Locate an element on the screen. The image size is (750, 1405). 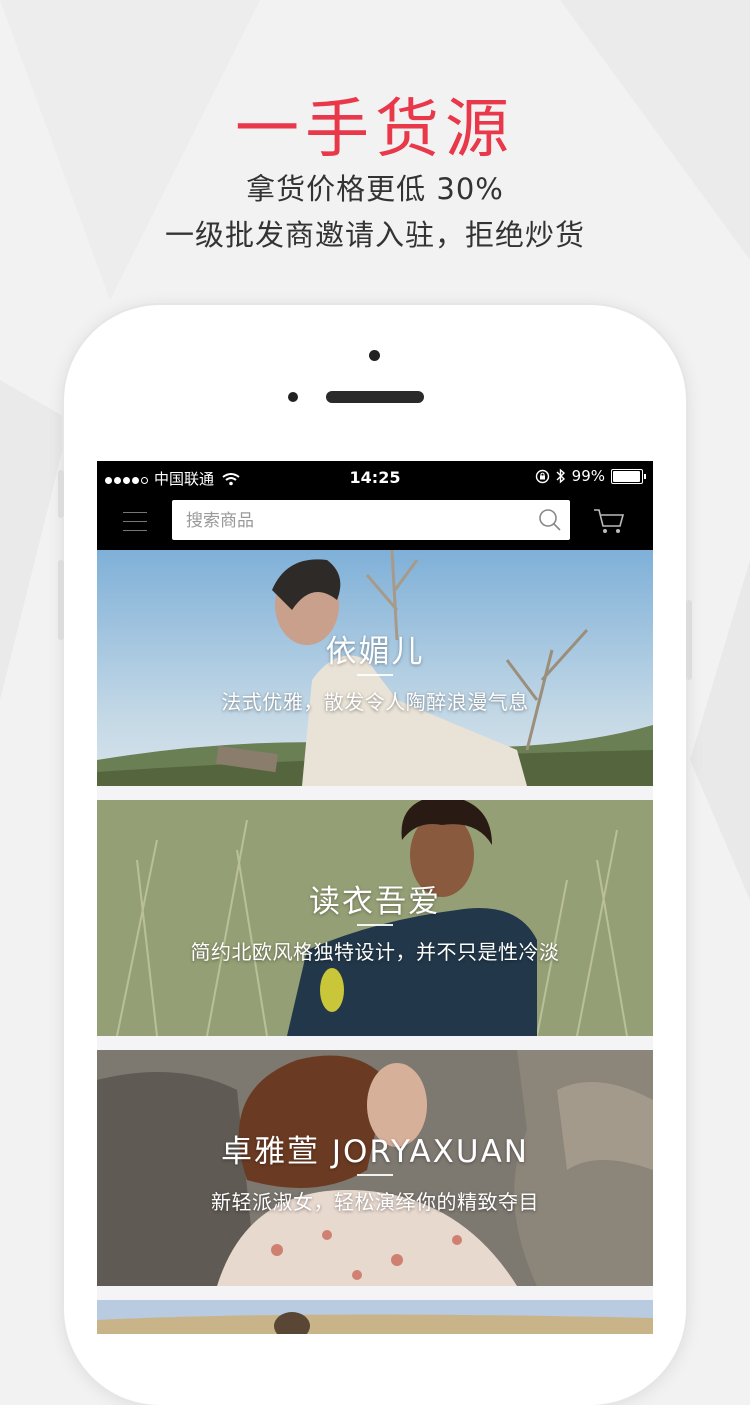
phone-speaker is located at coordinates (375, 397).